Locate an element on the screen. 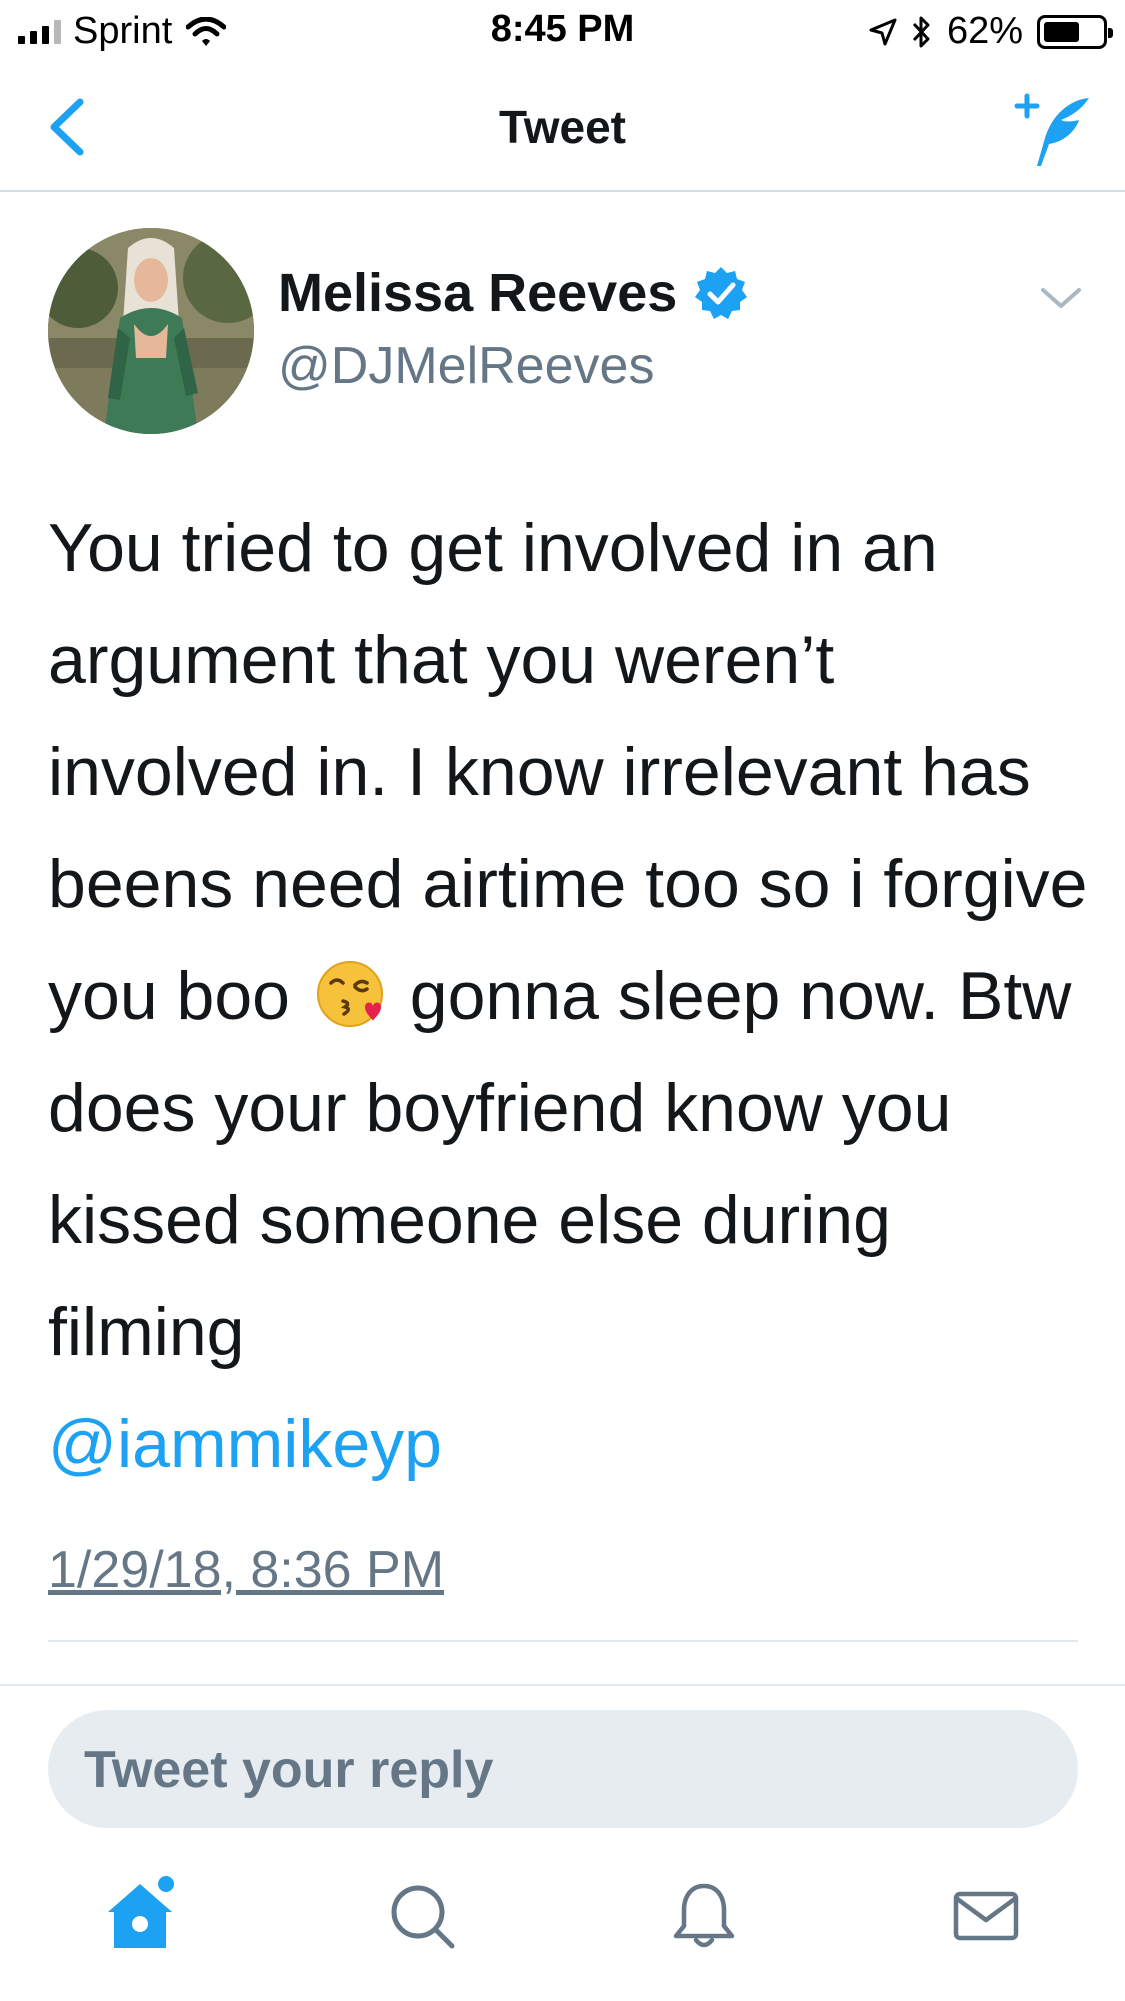  tweet-timestamp: 1/29/18, 8:36 PM is located at coordinates (246, 1570).